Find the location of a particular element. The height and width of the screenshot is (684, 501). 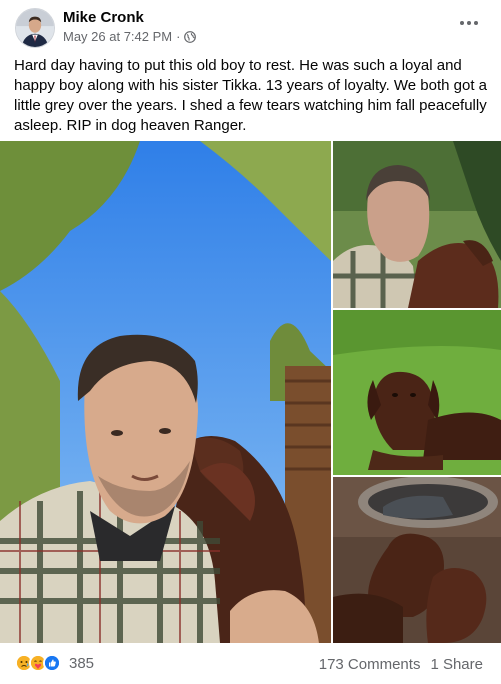

shares-count: 1 Share is located at coordinates (456, 664).